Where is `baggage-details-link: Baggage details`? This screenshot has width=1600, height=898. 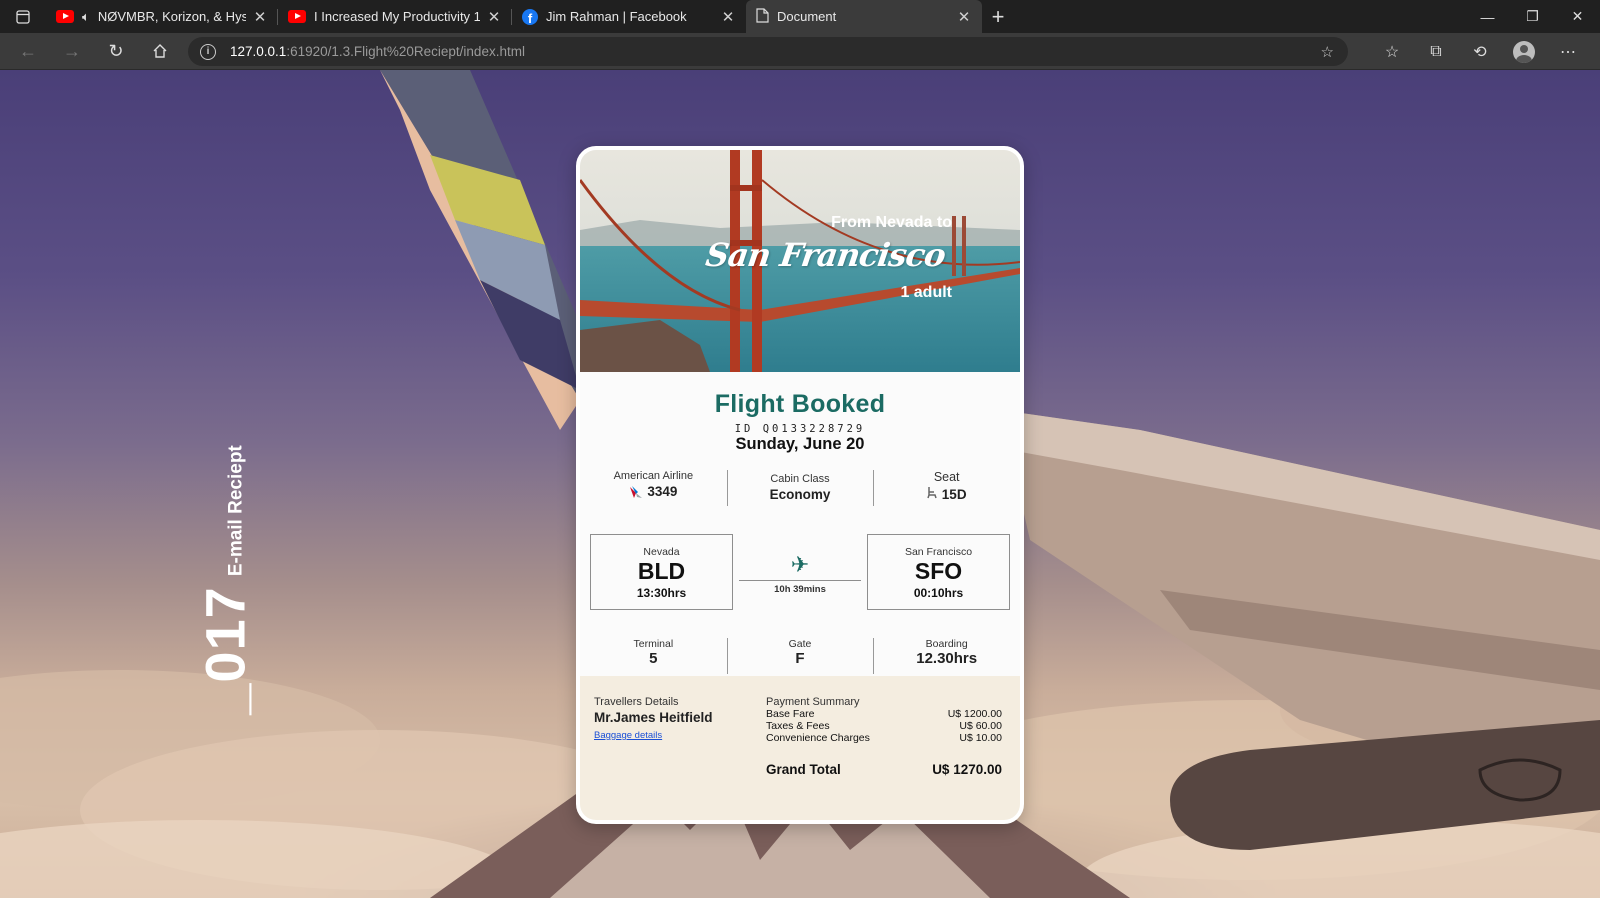 baggage-details-link: Baggage details is located at coordinates (628, 735).